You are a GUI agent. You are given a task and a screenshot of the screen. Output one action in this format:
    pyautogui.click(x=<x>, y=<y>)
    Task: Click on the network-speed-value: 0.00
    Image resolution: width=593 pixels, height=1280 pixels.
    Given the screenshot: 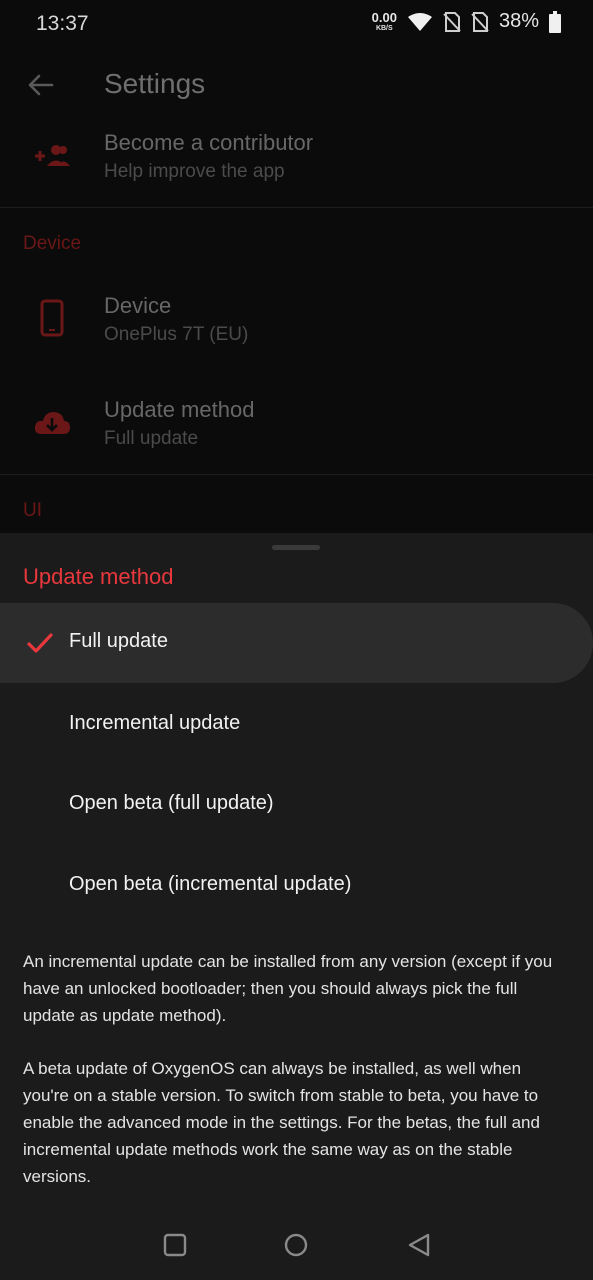 What is the action you would take?
    pyautogui.click(x=384, y=17)
    